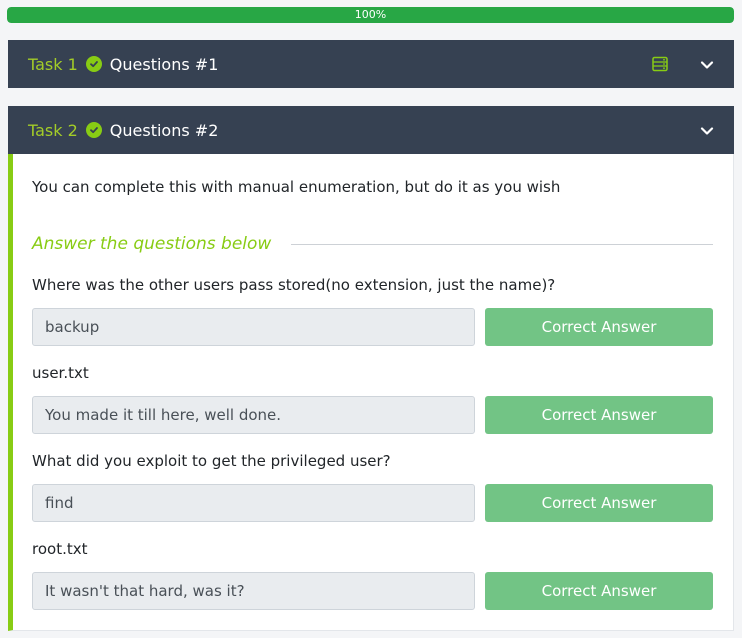 This screenshot has width=742, height=638. Describe the element at coordinates (253, 415) in the screenshot. I see `answer-field: You made it till here, well done.` at that location.